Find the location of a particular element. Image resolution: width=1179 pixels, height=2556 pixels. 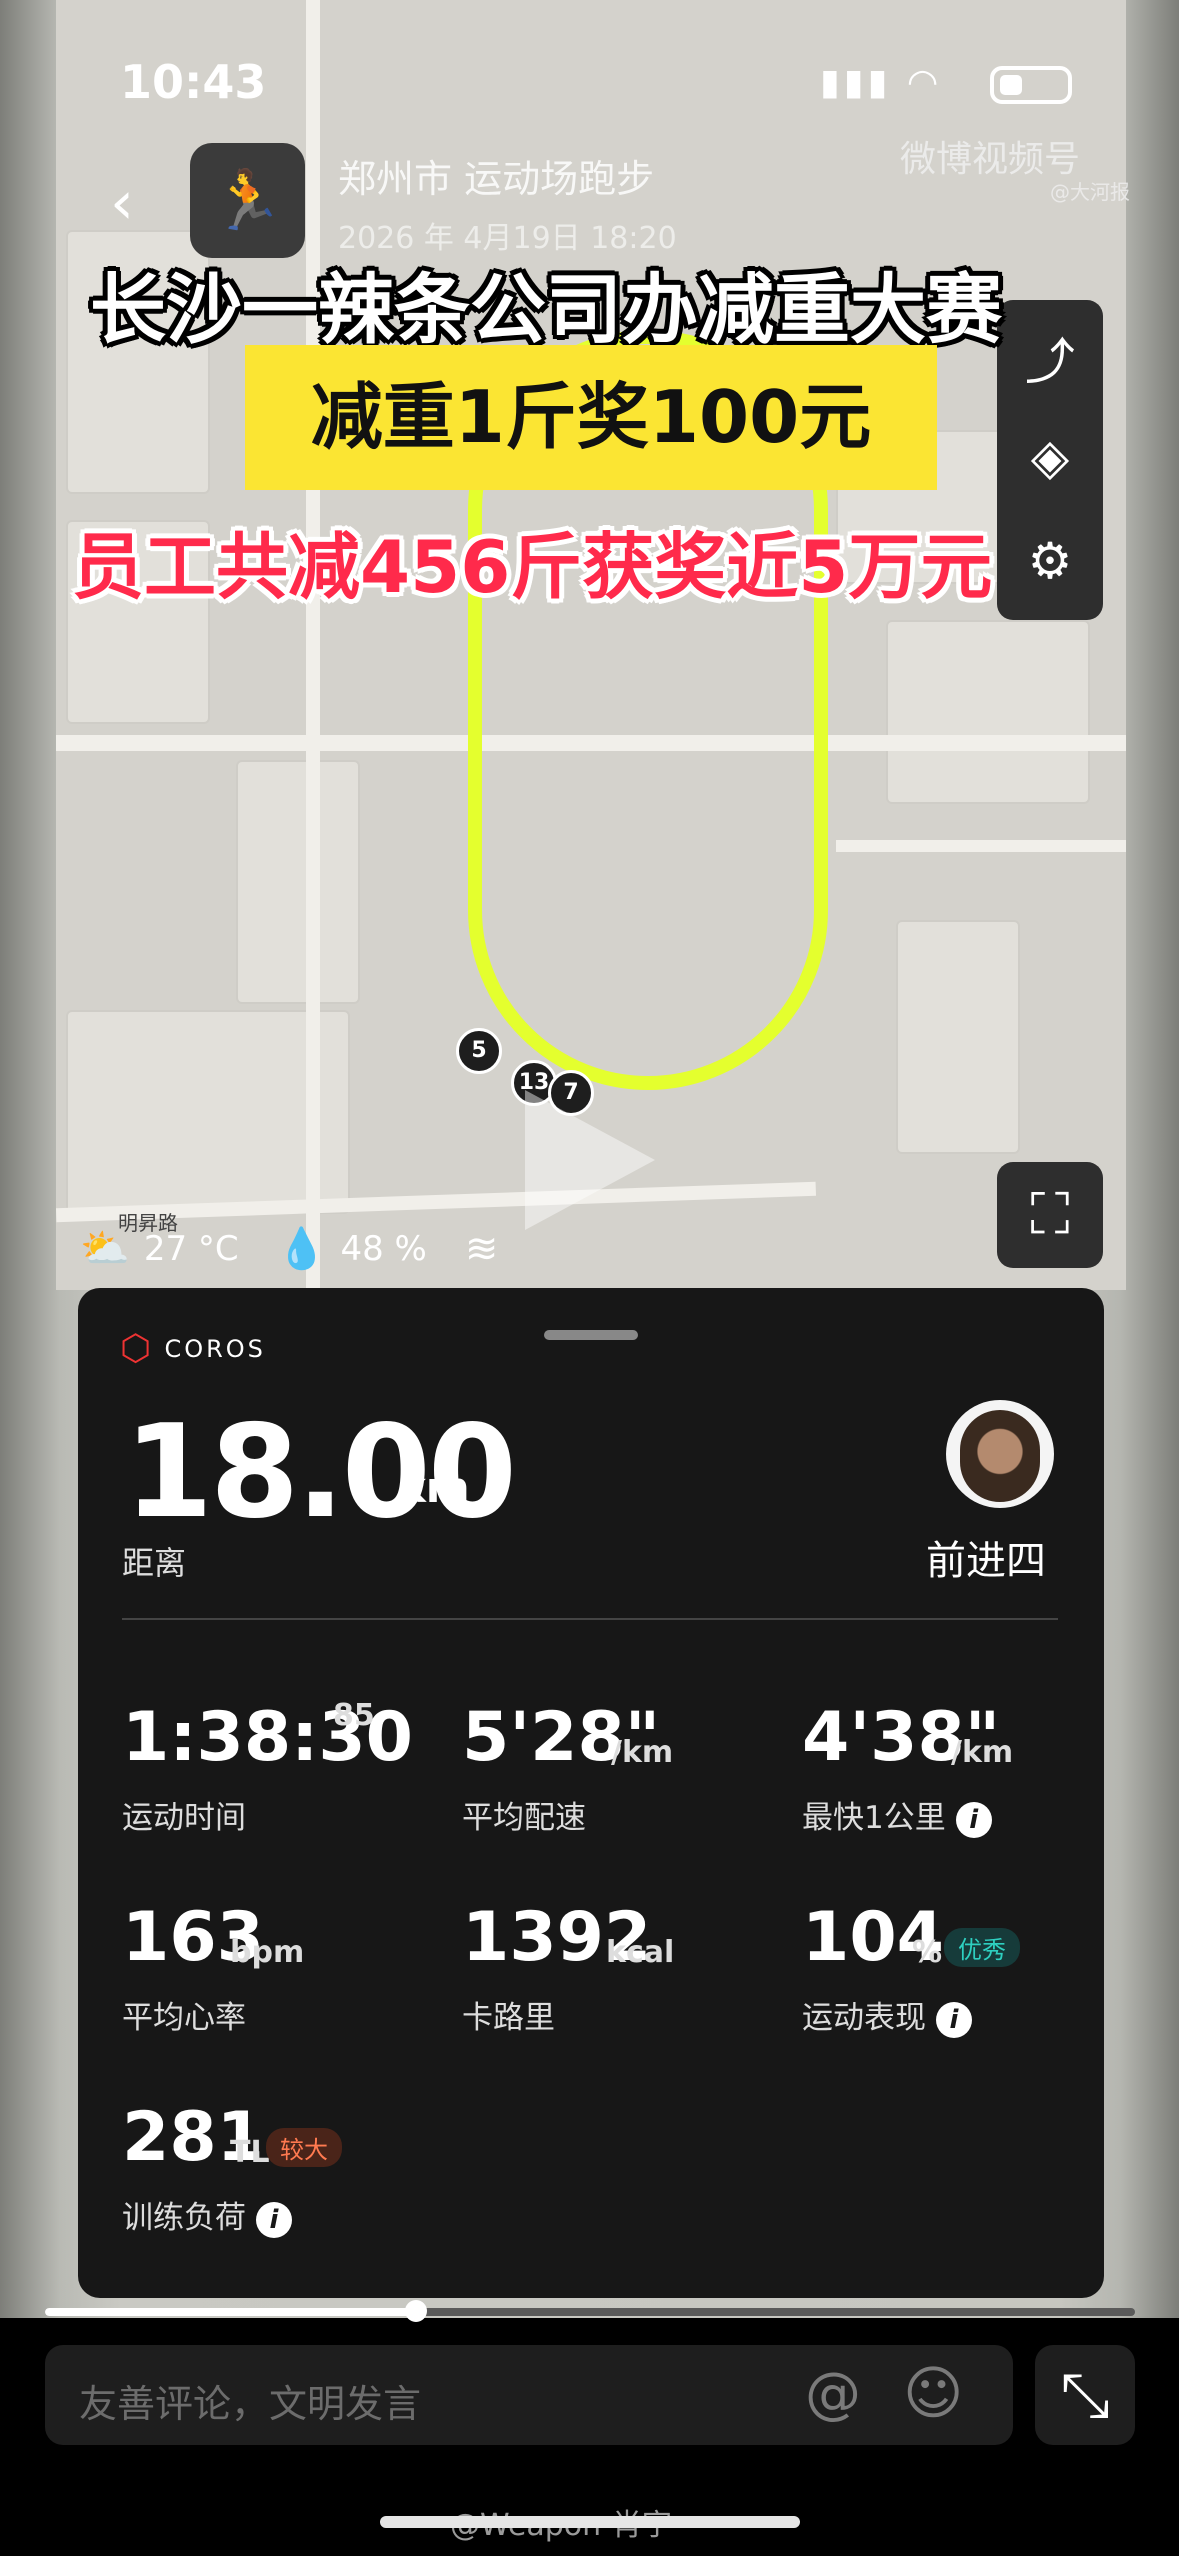

source-watermark: @大河报 is located at coordinates (1090, 192).